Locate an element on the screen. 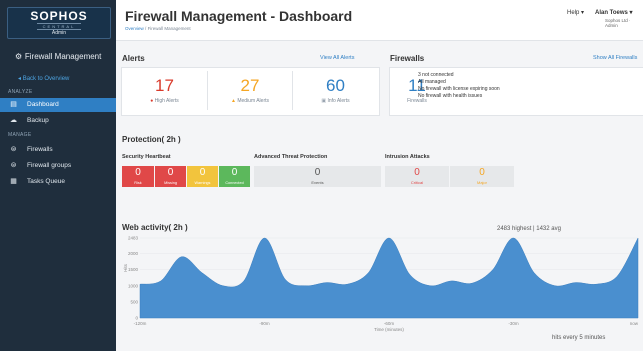 The width and height of the screenshot is (643, 351). back-label: Back to Overview is located at coordinates (46, 79).